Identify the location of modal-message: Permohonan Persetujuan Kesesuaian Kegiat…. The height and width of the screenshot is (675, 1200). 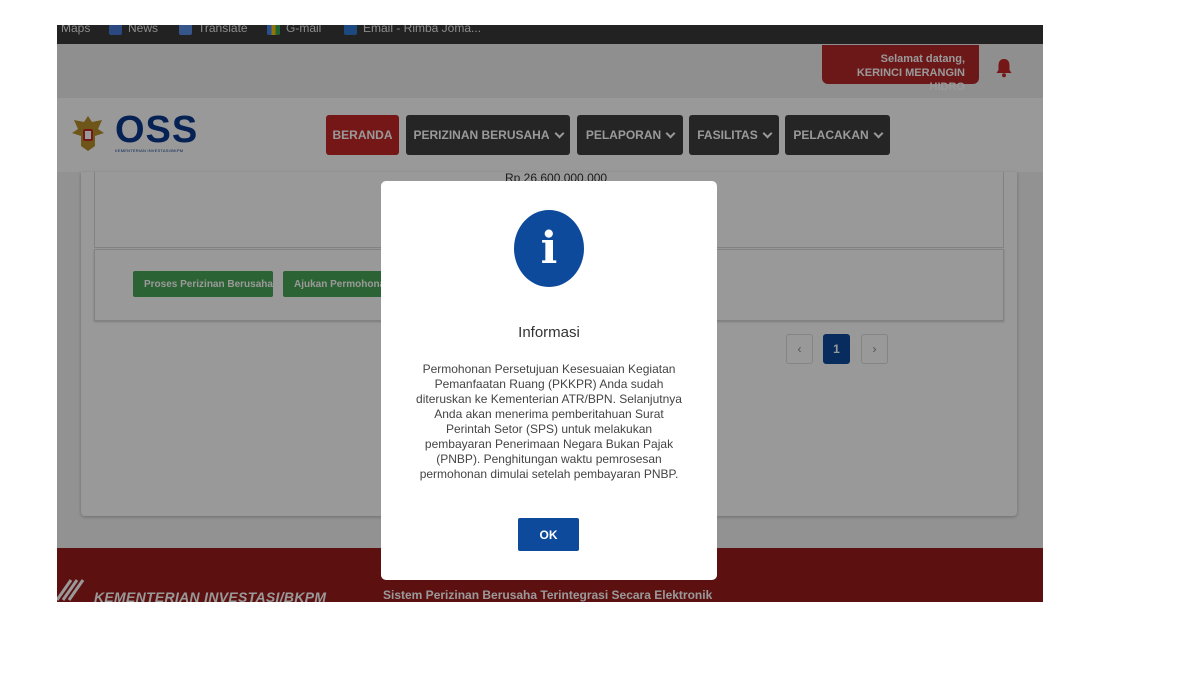
(549, 421).